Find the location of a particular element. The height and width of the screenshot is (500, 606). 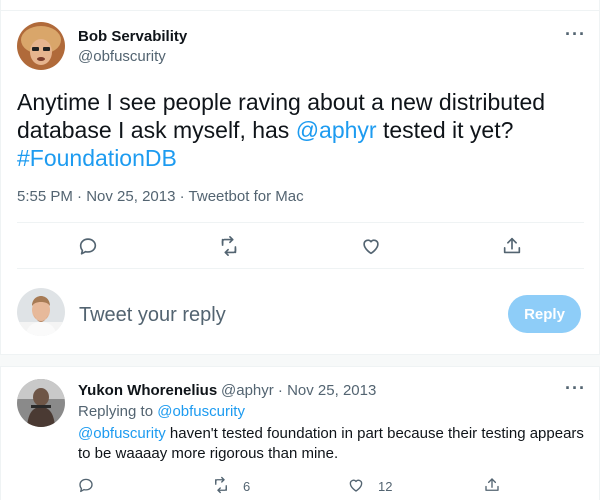

reply-handle: @aphyr is located at coordinates (247, 390).